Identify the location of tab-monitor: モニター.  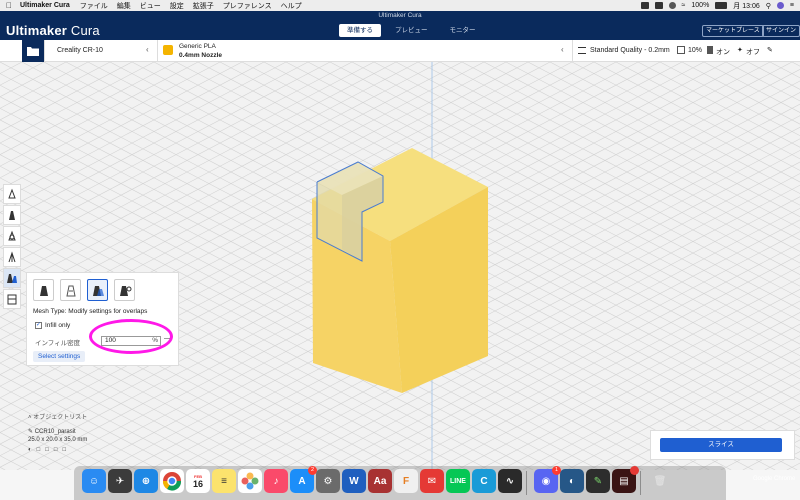
(463, 30).